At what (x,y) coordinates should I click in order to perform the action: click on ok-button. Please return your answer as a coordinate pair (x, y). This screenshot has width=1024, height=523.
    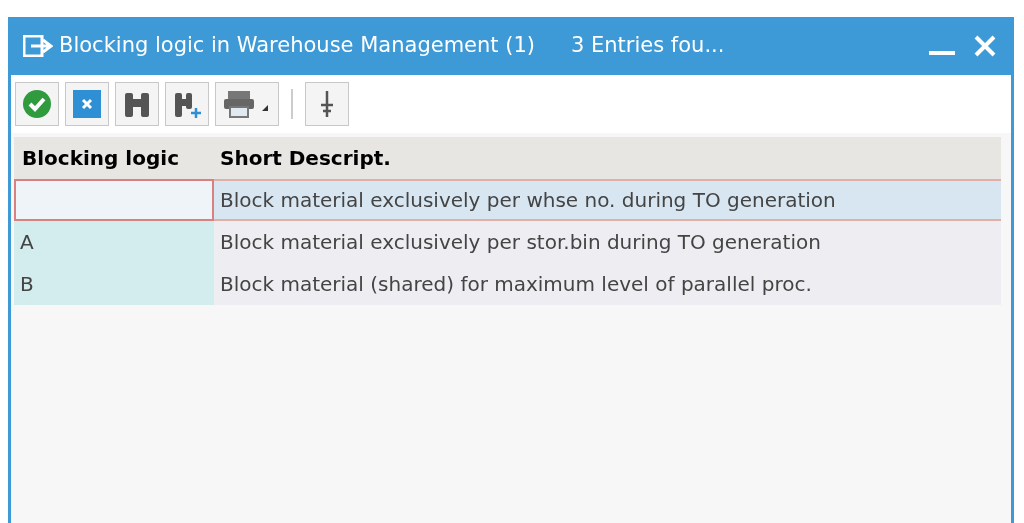
    Looking at the image, I should click on (37, 104).